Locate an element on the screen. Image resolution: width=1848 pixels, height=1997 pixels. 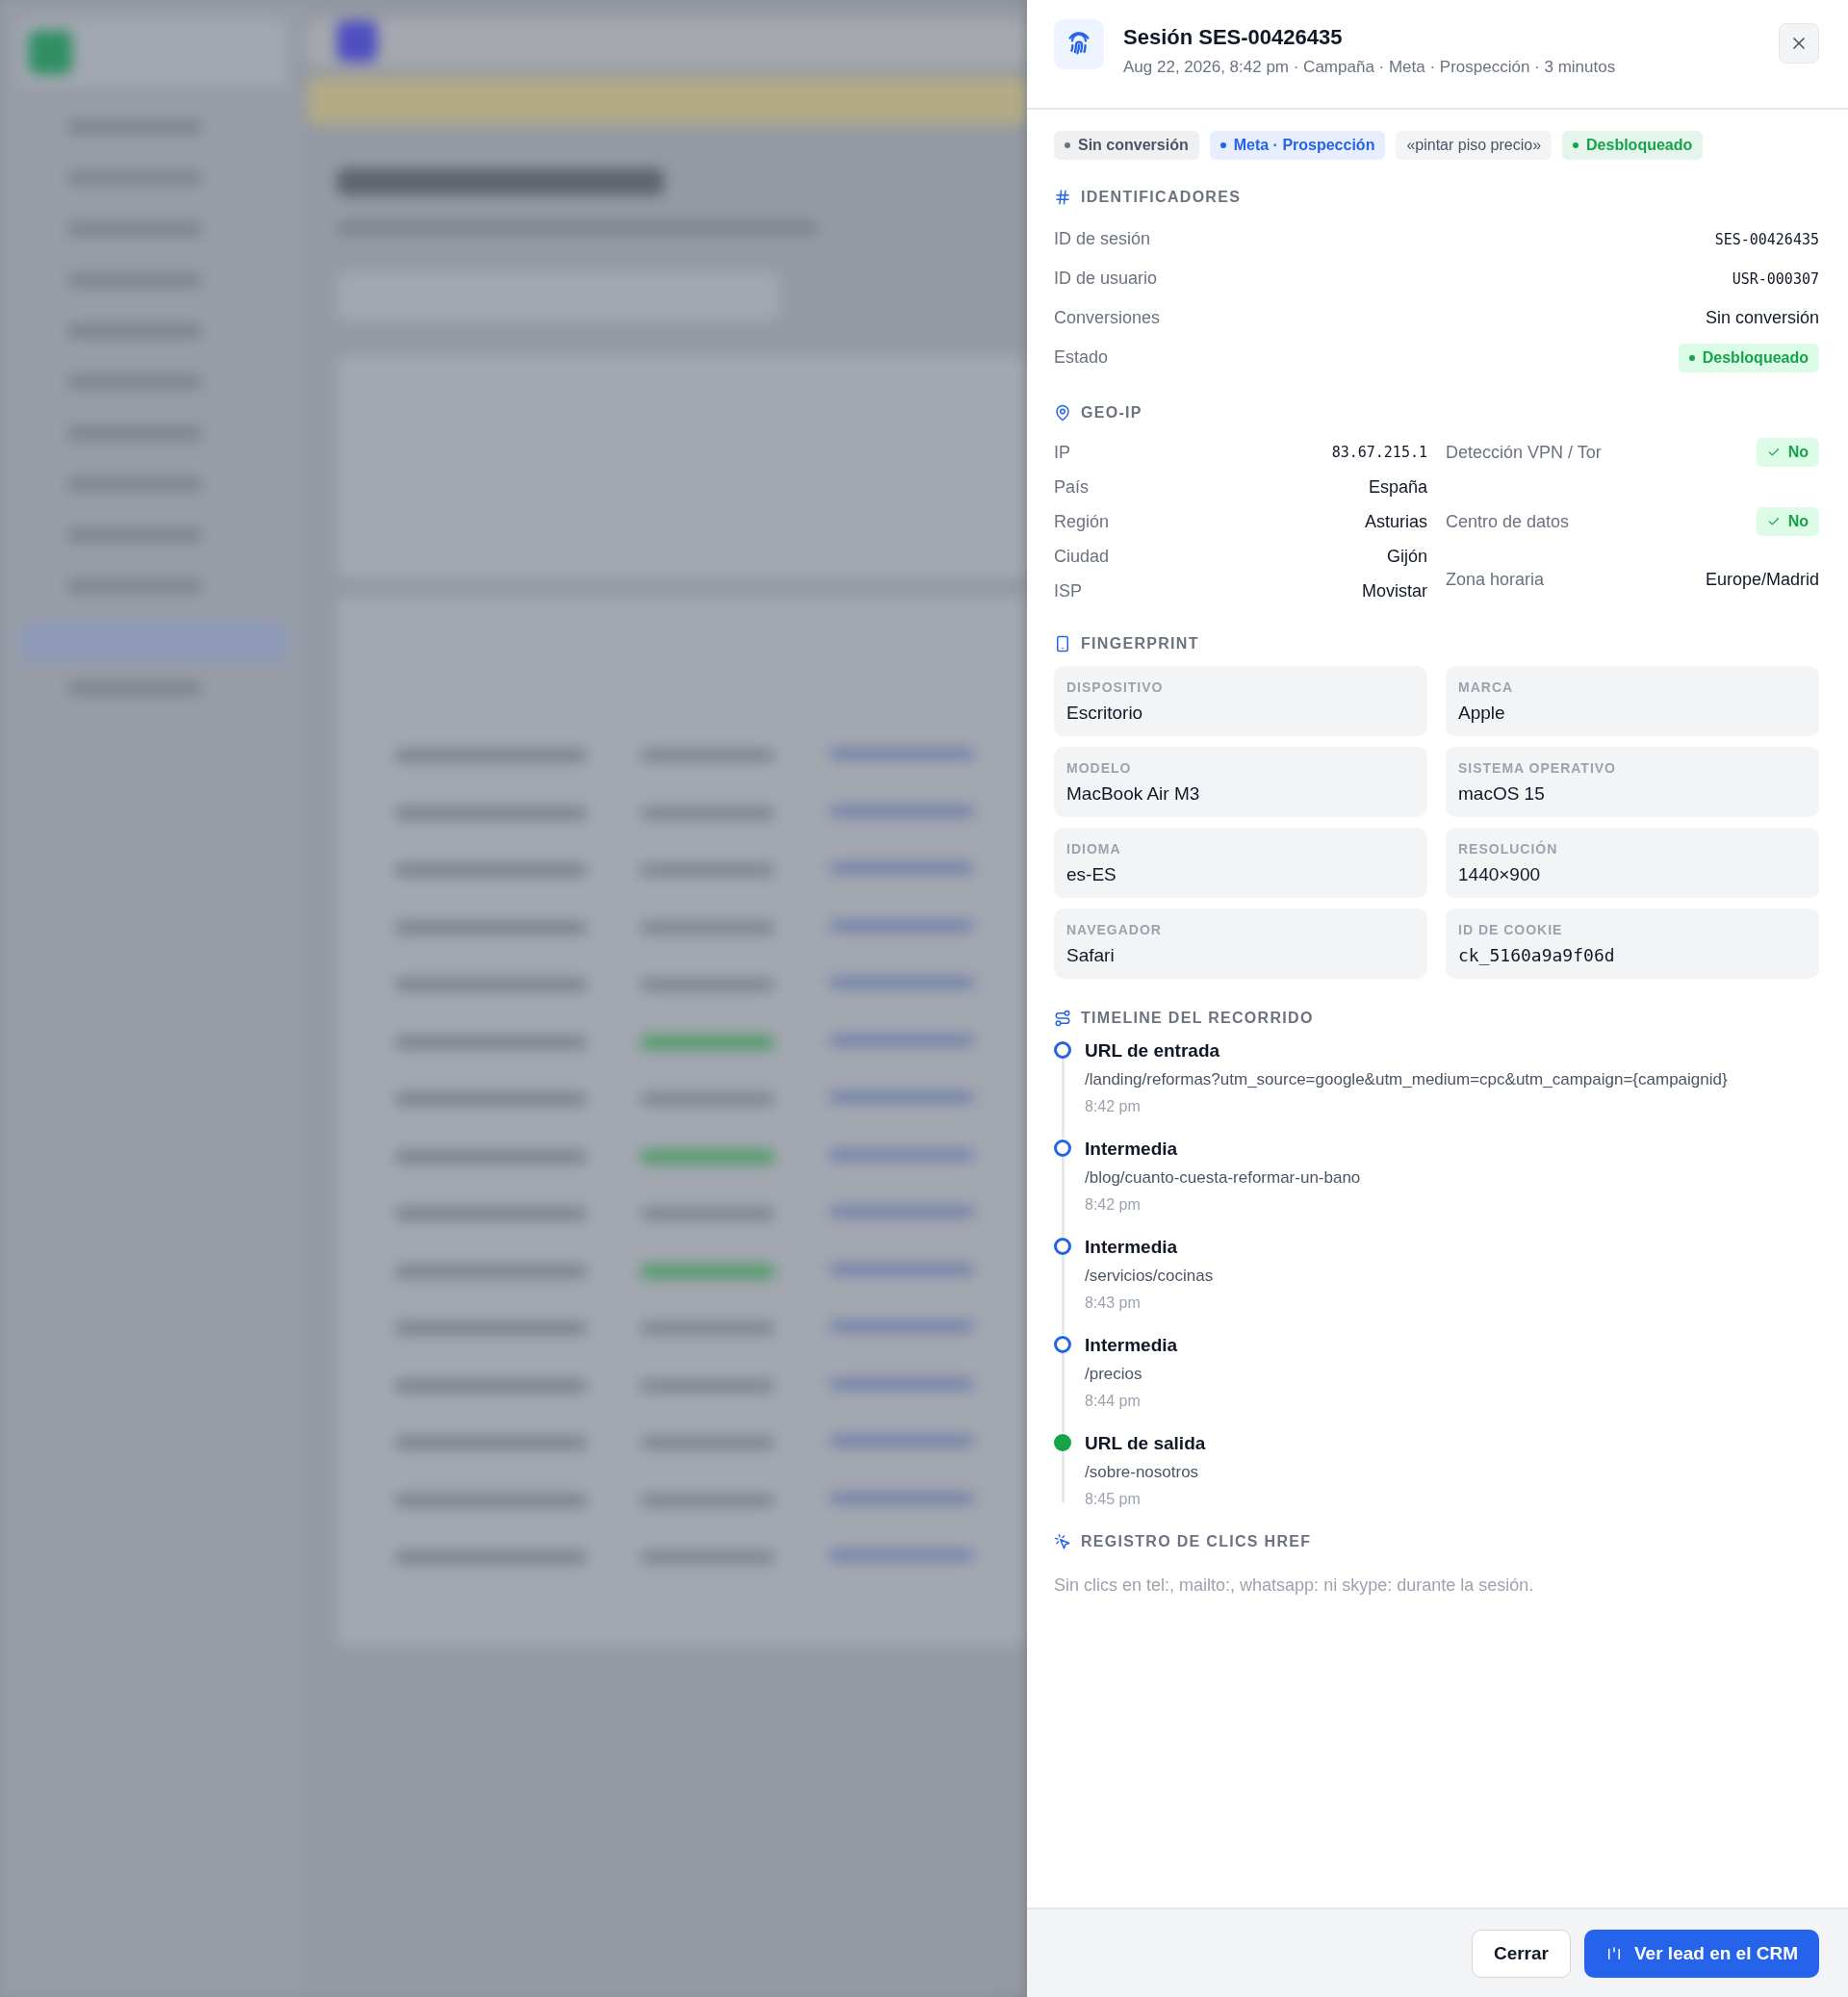
field-label: IP is located at coordinates (1062, 453).